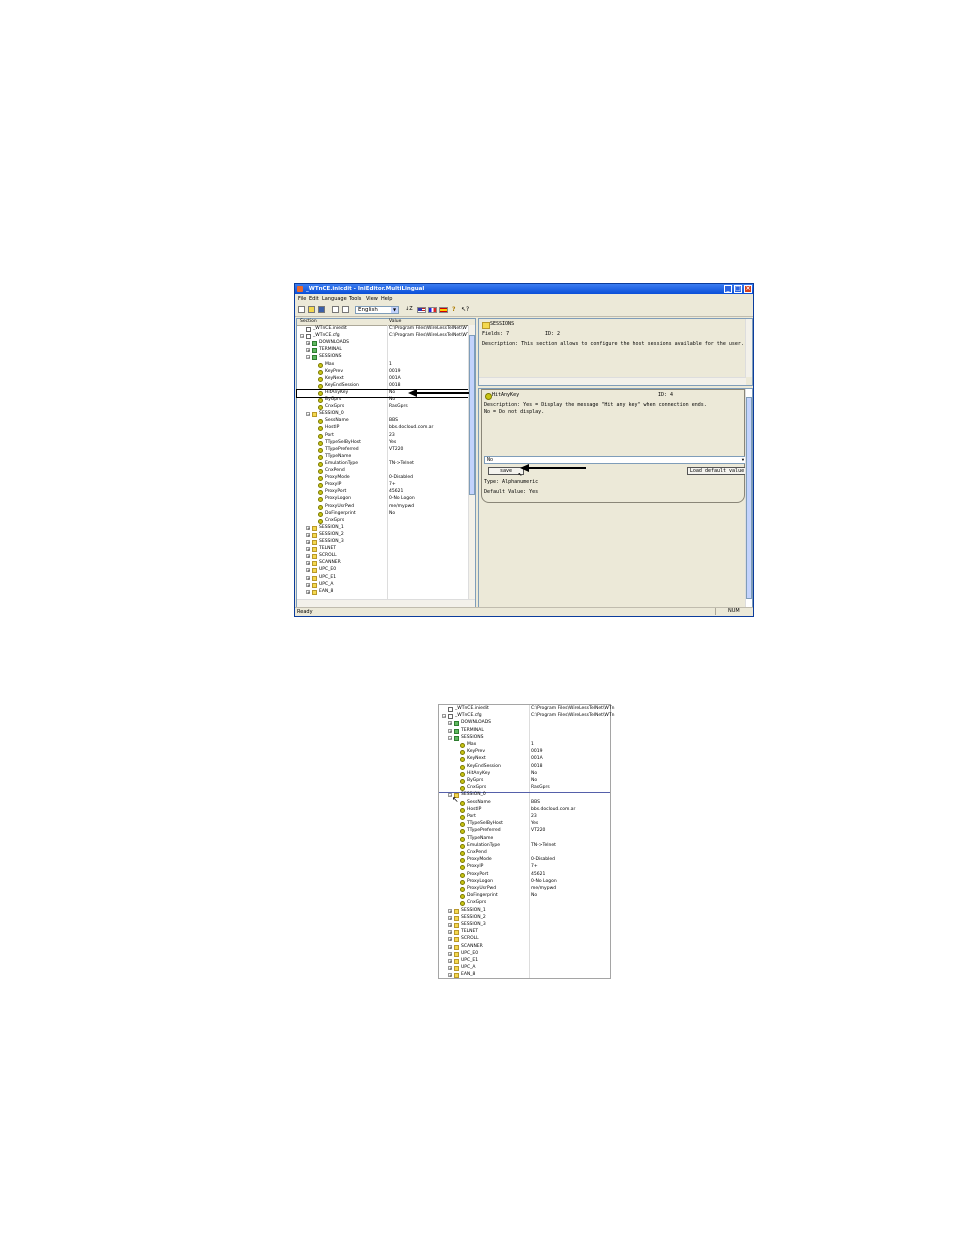 The height and width of the screenshot is (1235, 954). I want to click on tree-row: CnxPend, so click(524, 853).